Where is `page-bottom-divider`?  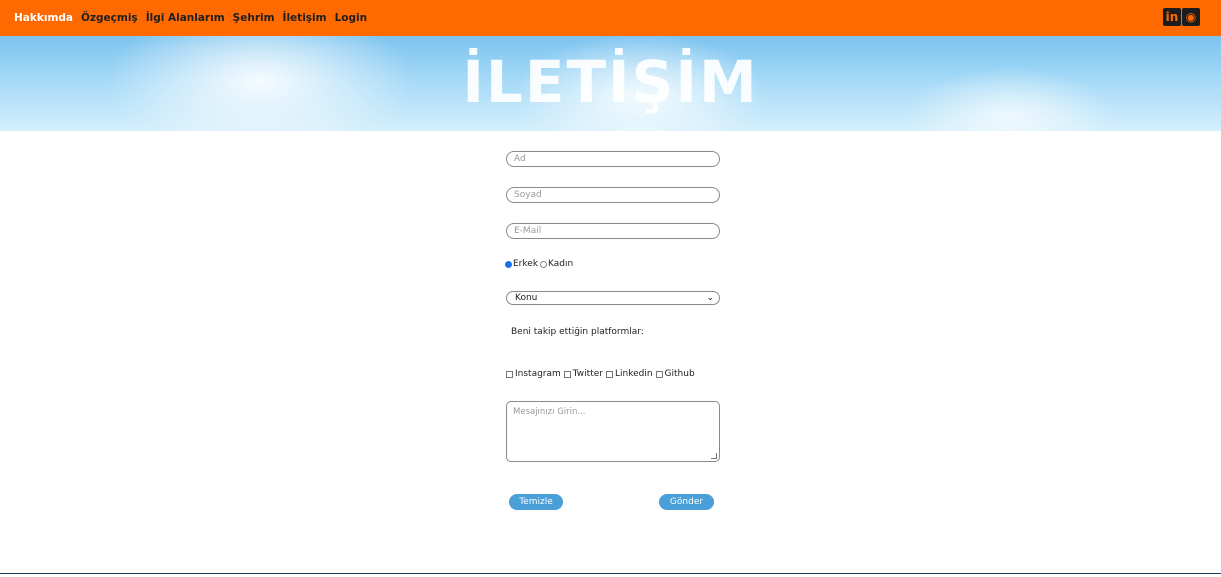 page-bottom-divider is located at coordinates (610, 573).